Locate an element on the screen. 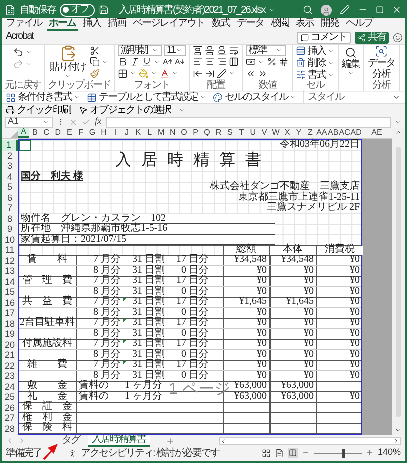 This screenshot has width=407, height=463. column-heading: V is located at coordinates (264, 133).